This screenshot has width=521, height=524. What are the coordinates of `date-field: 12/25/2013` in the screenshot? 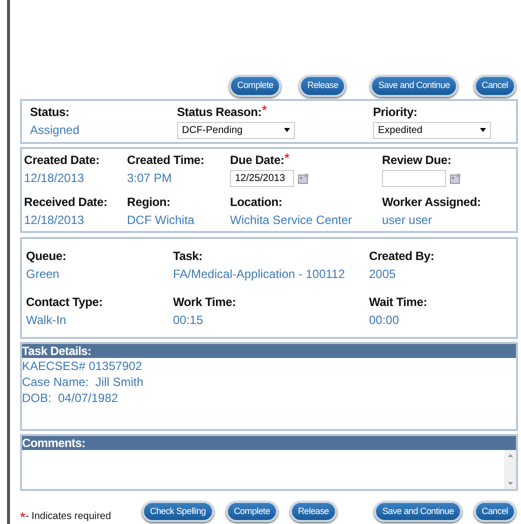 It's located at (262, 179).